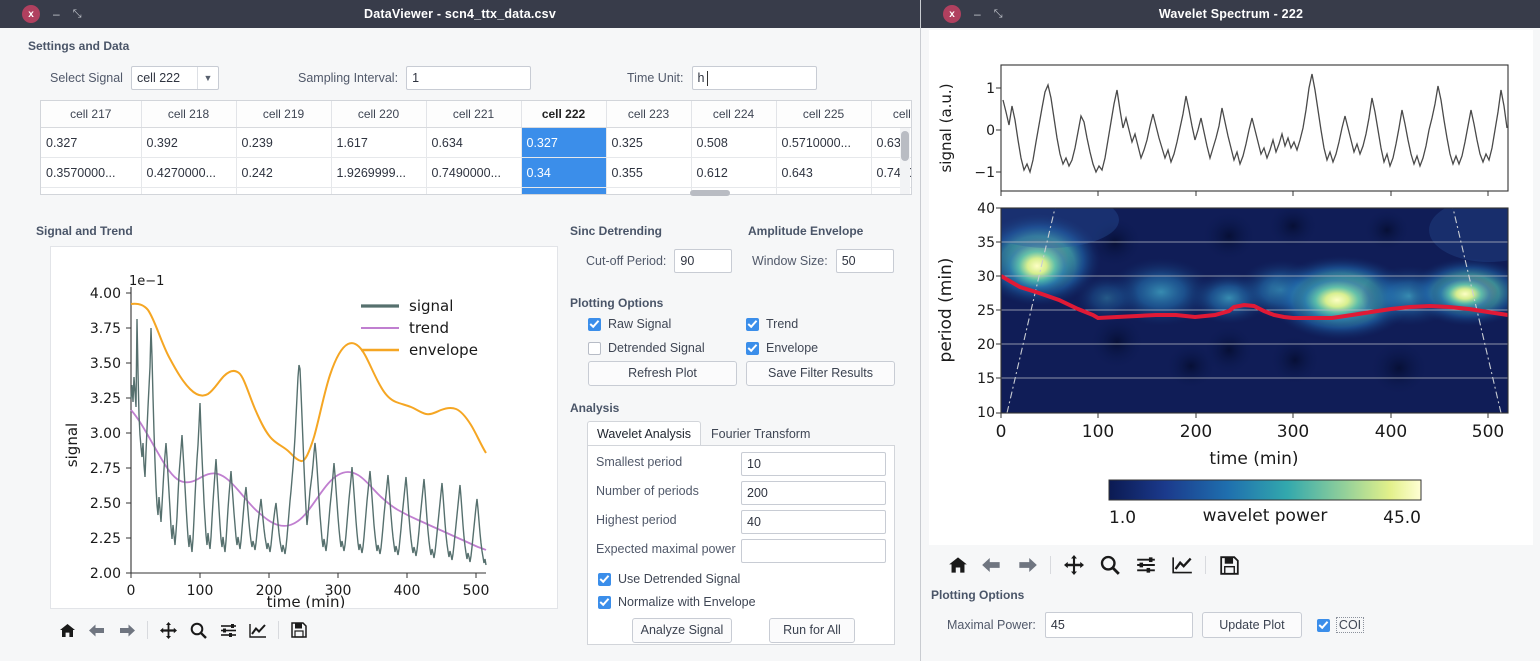 The image size is (1540, 661). Describe the element at coordinates (469, 78) in the screenshot. I see `sampling-interval-input: 1` at that location.